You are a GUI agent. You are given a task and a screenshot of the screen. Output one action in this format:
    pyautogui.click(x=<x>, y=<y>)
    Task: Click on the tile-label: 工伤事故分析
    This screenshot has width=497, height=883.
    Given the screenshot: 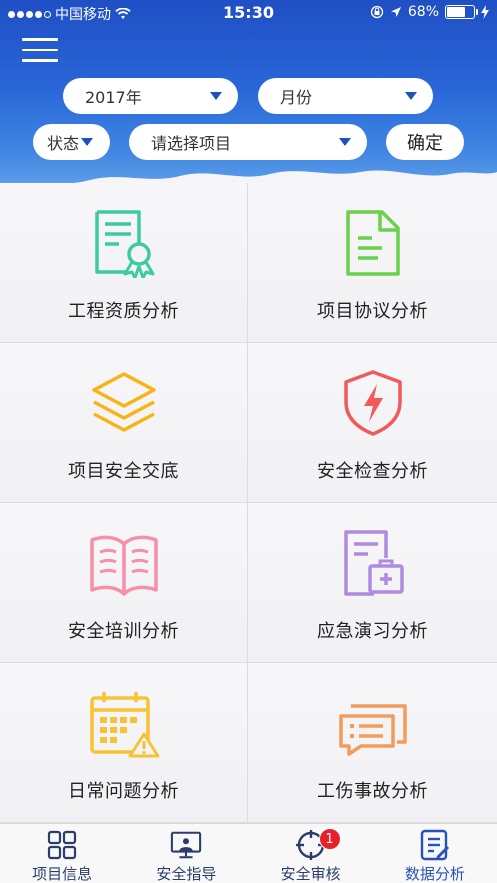 What is the action you would take?
    pyautogui.click(x=372, y=791)
    